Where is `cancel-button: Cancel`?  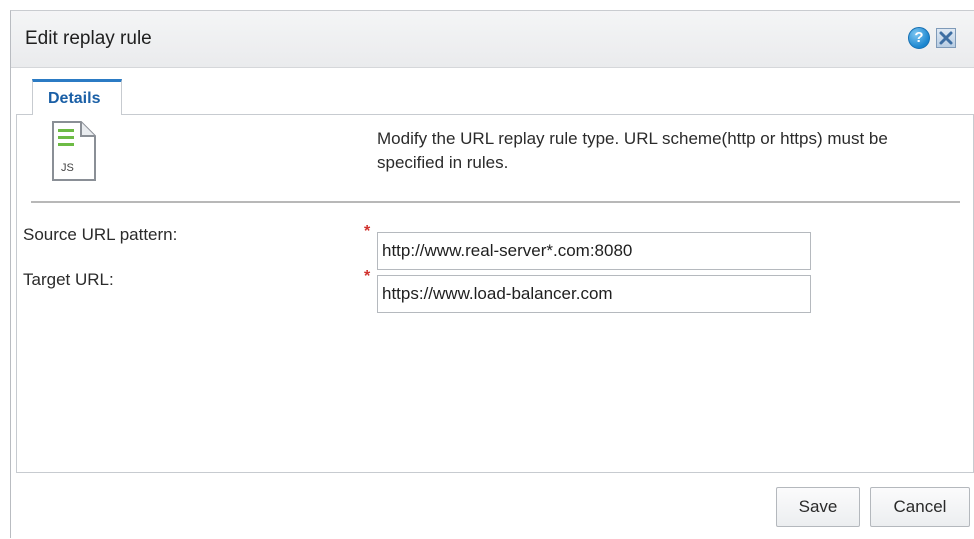
cancel-button: Cancel is located at coordinates (920, 507).